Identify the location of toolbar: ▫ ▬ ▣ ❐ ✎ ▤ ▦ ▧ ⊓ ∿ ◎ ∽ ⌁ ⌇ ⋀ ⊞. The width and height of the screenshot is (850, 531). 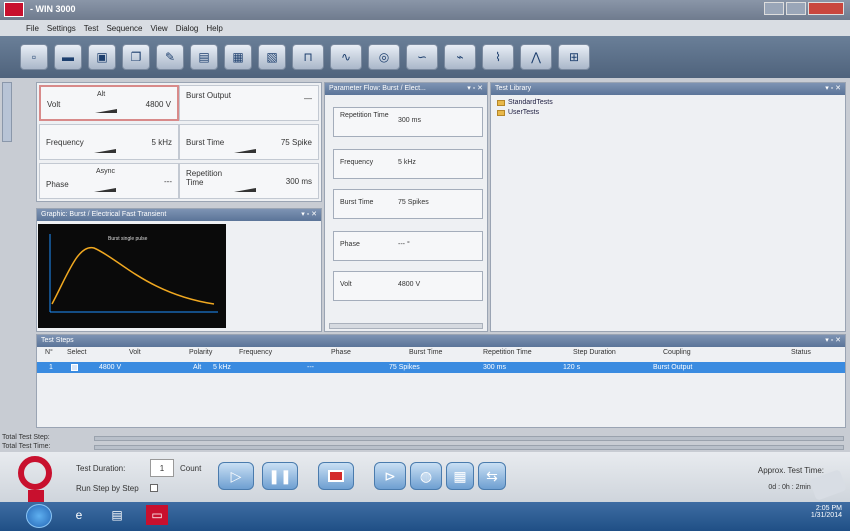
(425, 57).